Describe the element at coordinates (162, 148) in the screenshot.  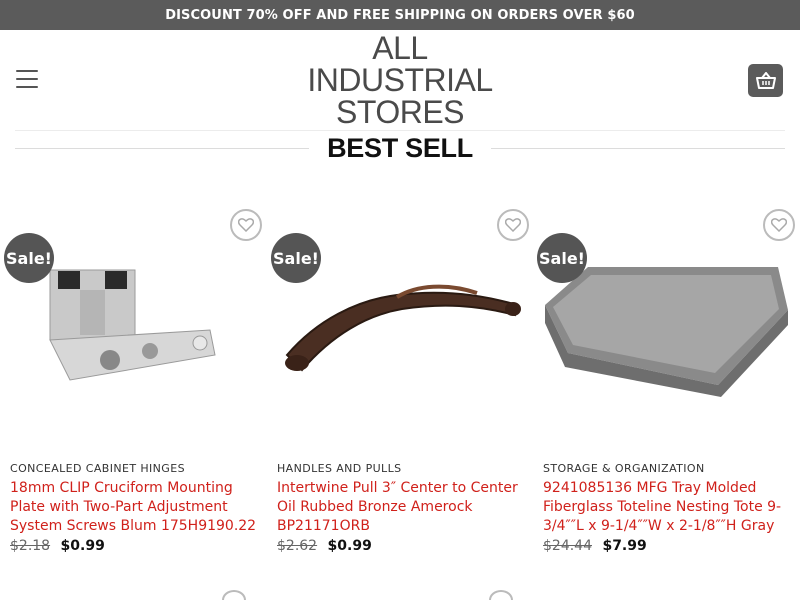
I see `heading-line-left` at that location.